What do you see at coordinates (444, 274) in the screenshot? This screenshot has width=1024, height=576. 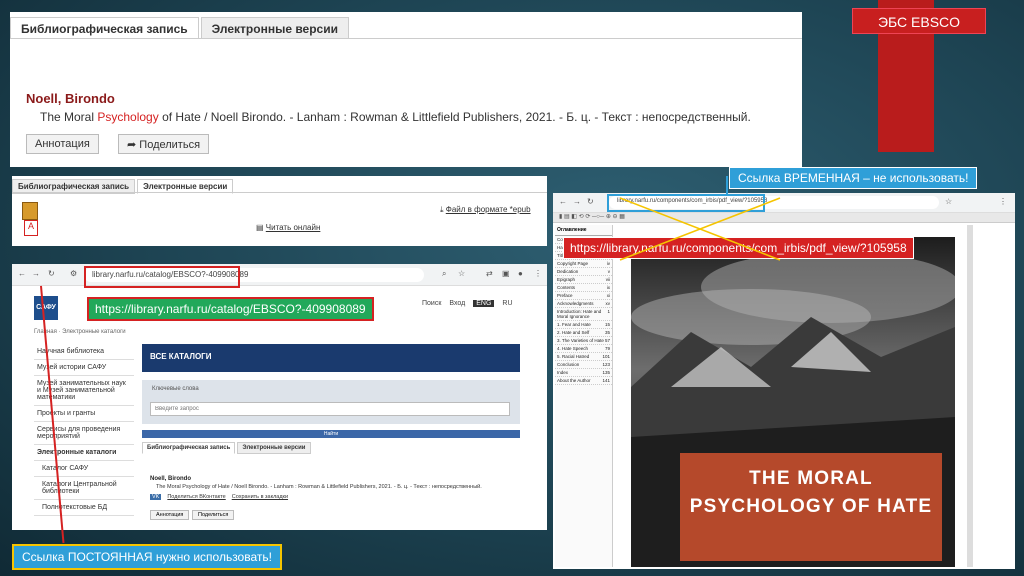 I see `zoom-icon: ⌕` at bounding box center [444, 274].